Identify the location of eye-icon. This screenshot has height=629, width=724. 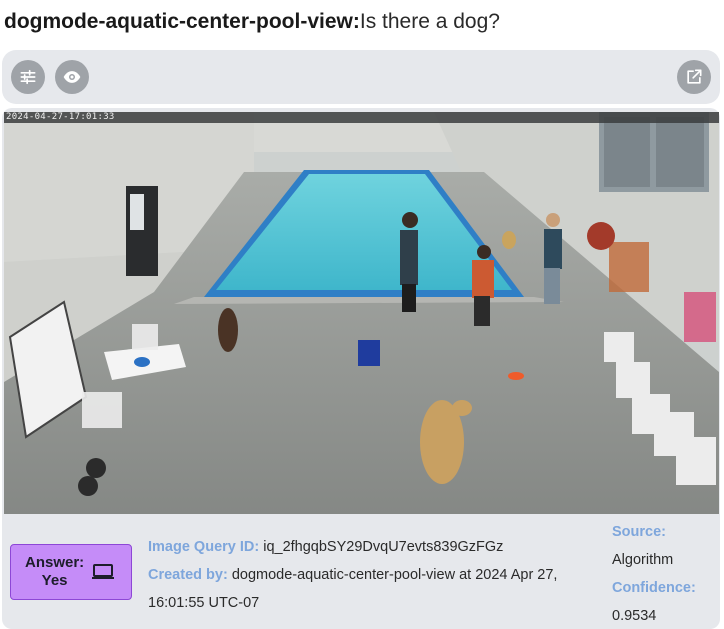
(72, 77).